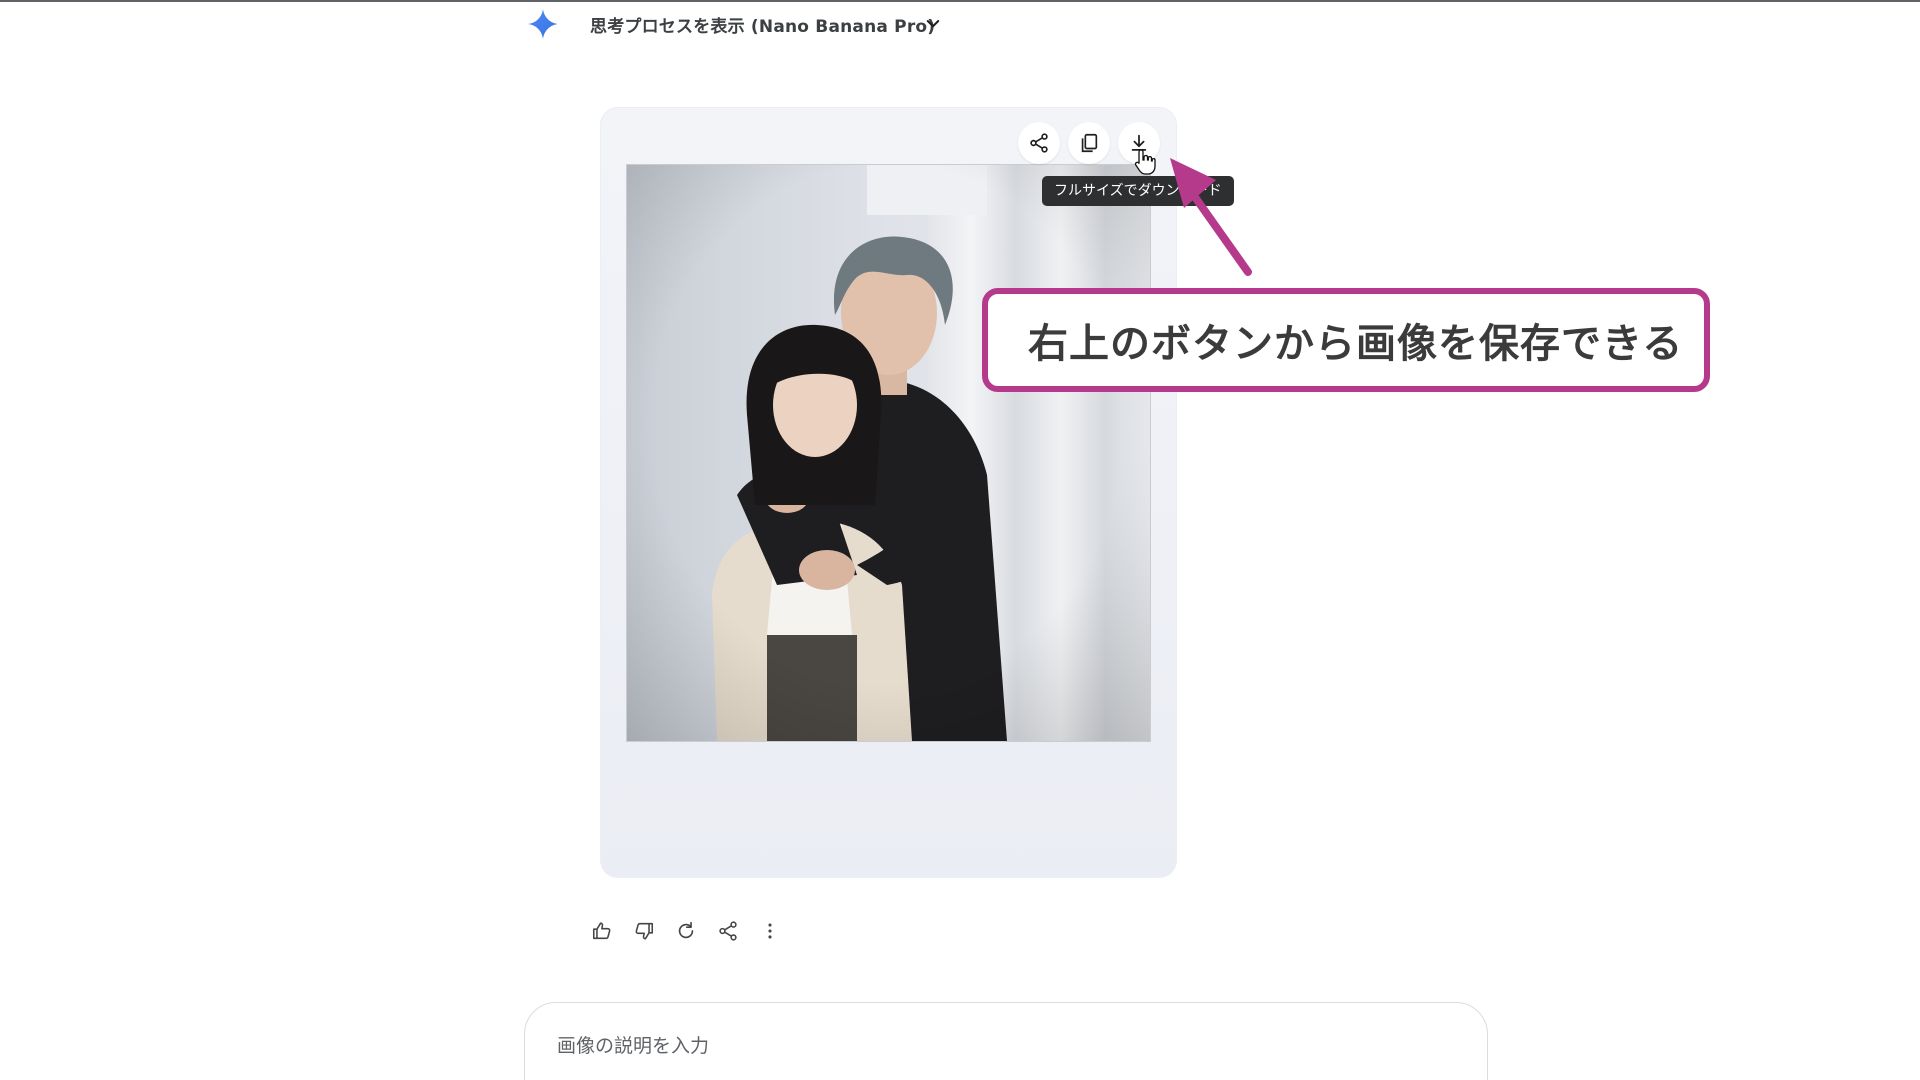 The width and height of the screenshot is (1920, 1080). I want to click on more-vert-icon, so click(770, 931).